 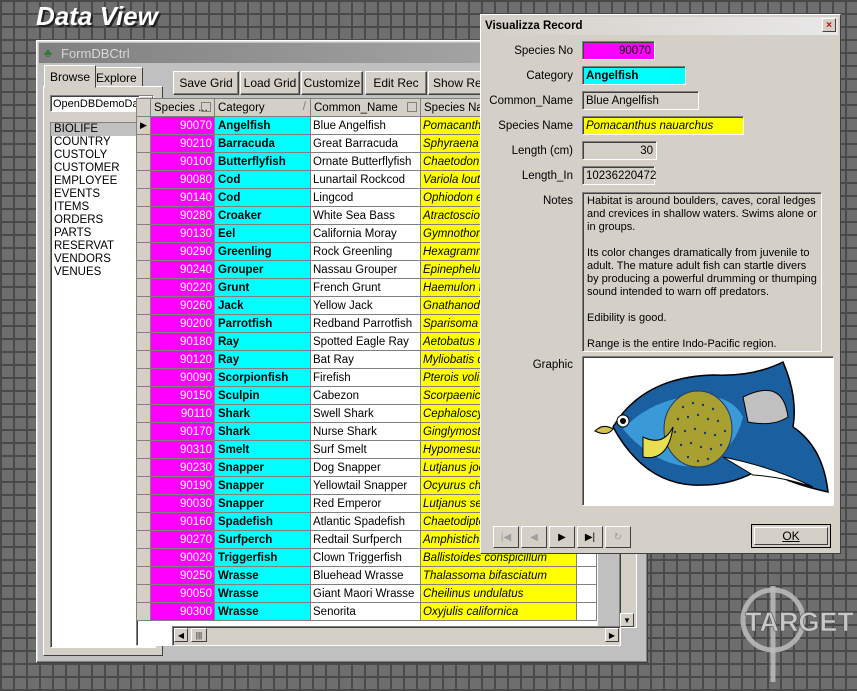 What do you see at coordinates (499, 576) in the screenshot?
I see `cell-species-name: Thalassoma bifasciatum` at bounding box center [499, 576].